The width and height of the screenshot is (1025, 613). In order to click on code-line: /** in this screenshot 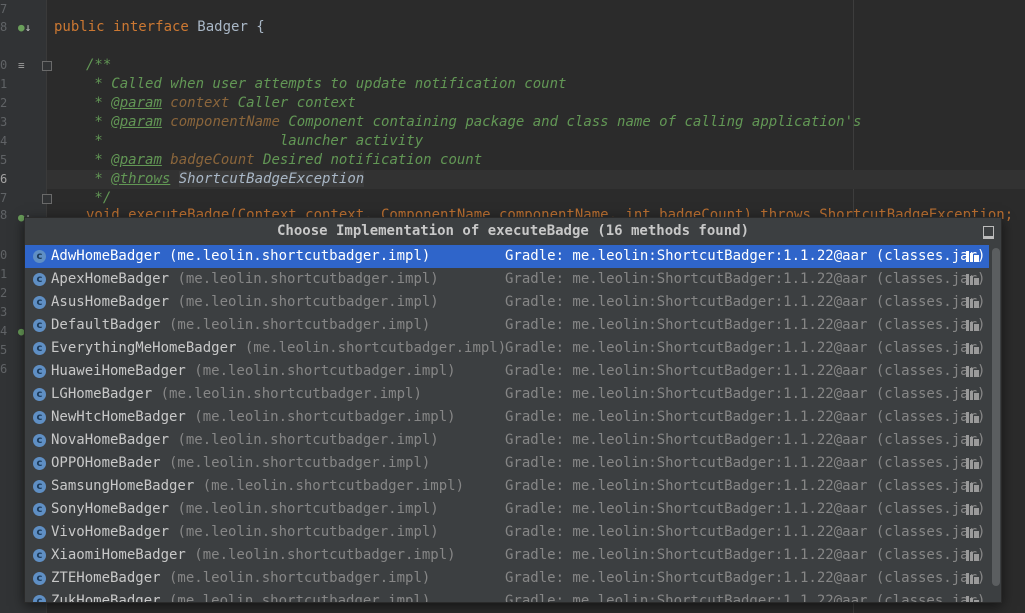, I will do `click(98, 65)`.